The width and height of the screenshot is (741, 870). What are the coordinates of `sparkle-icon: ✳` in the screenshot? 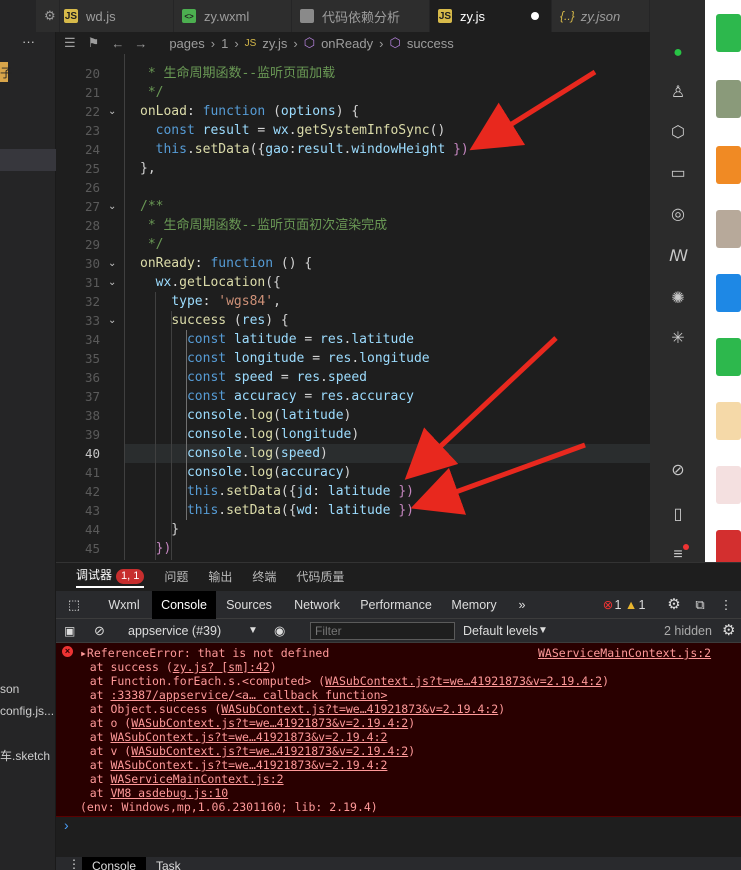 It's located at (678, 339).